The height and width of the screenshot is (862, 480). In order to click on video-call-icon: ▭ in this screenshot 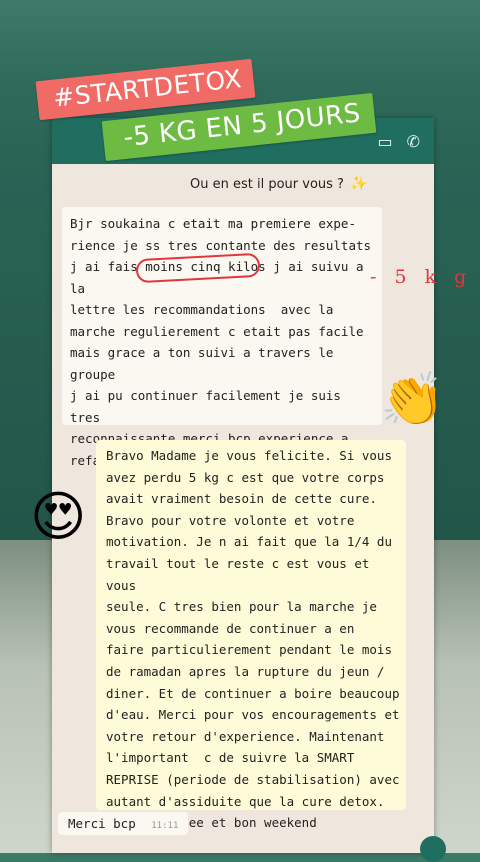, I will do `click(384, 141)`.